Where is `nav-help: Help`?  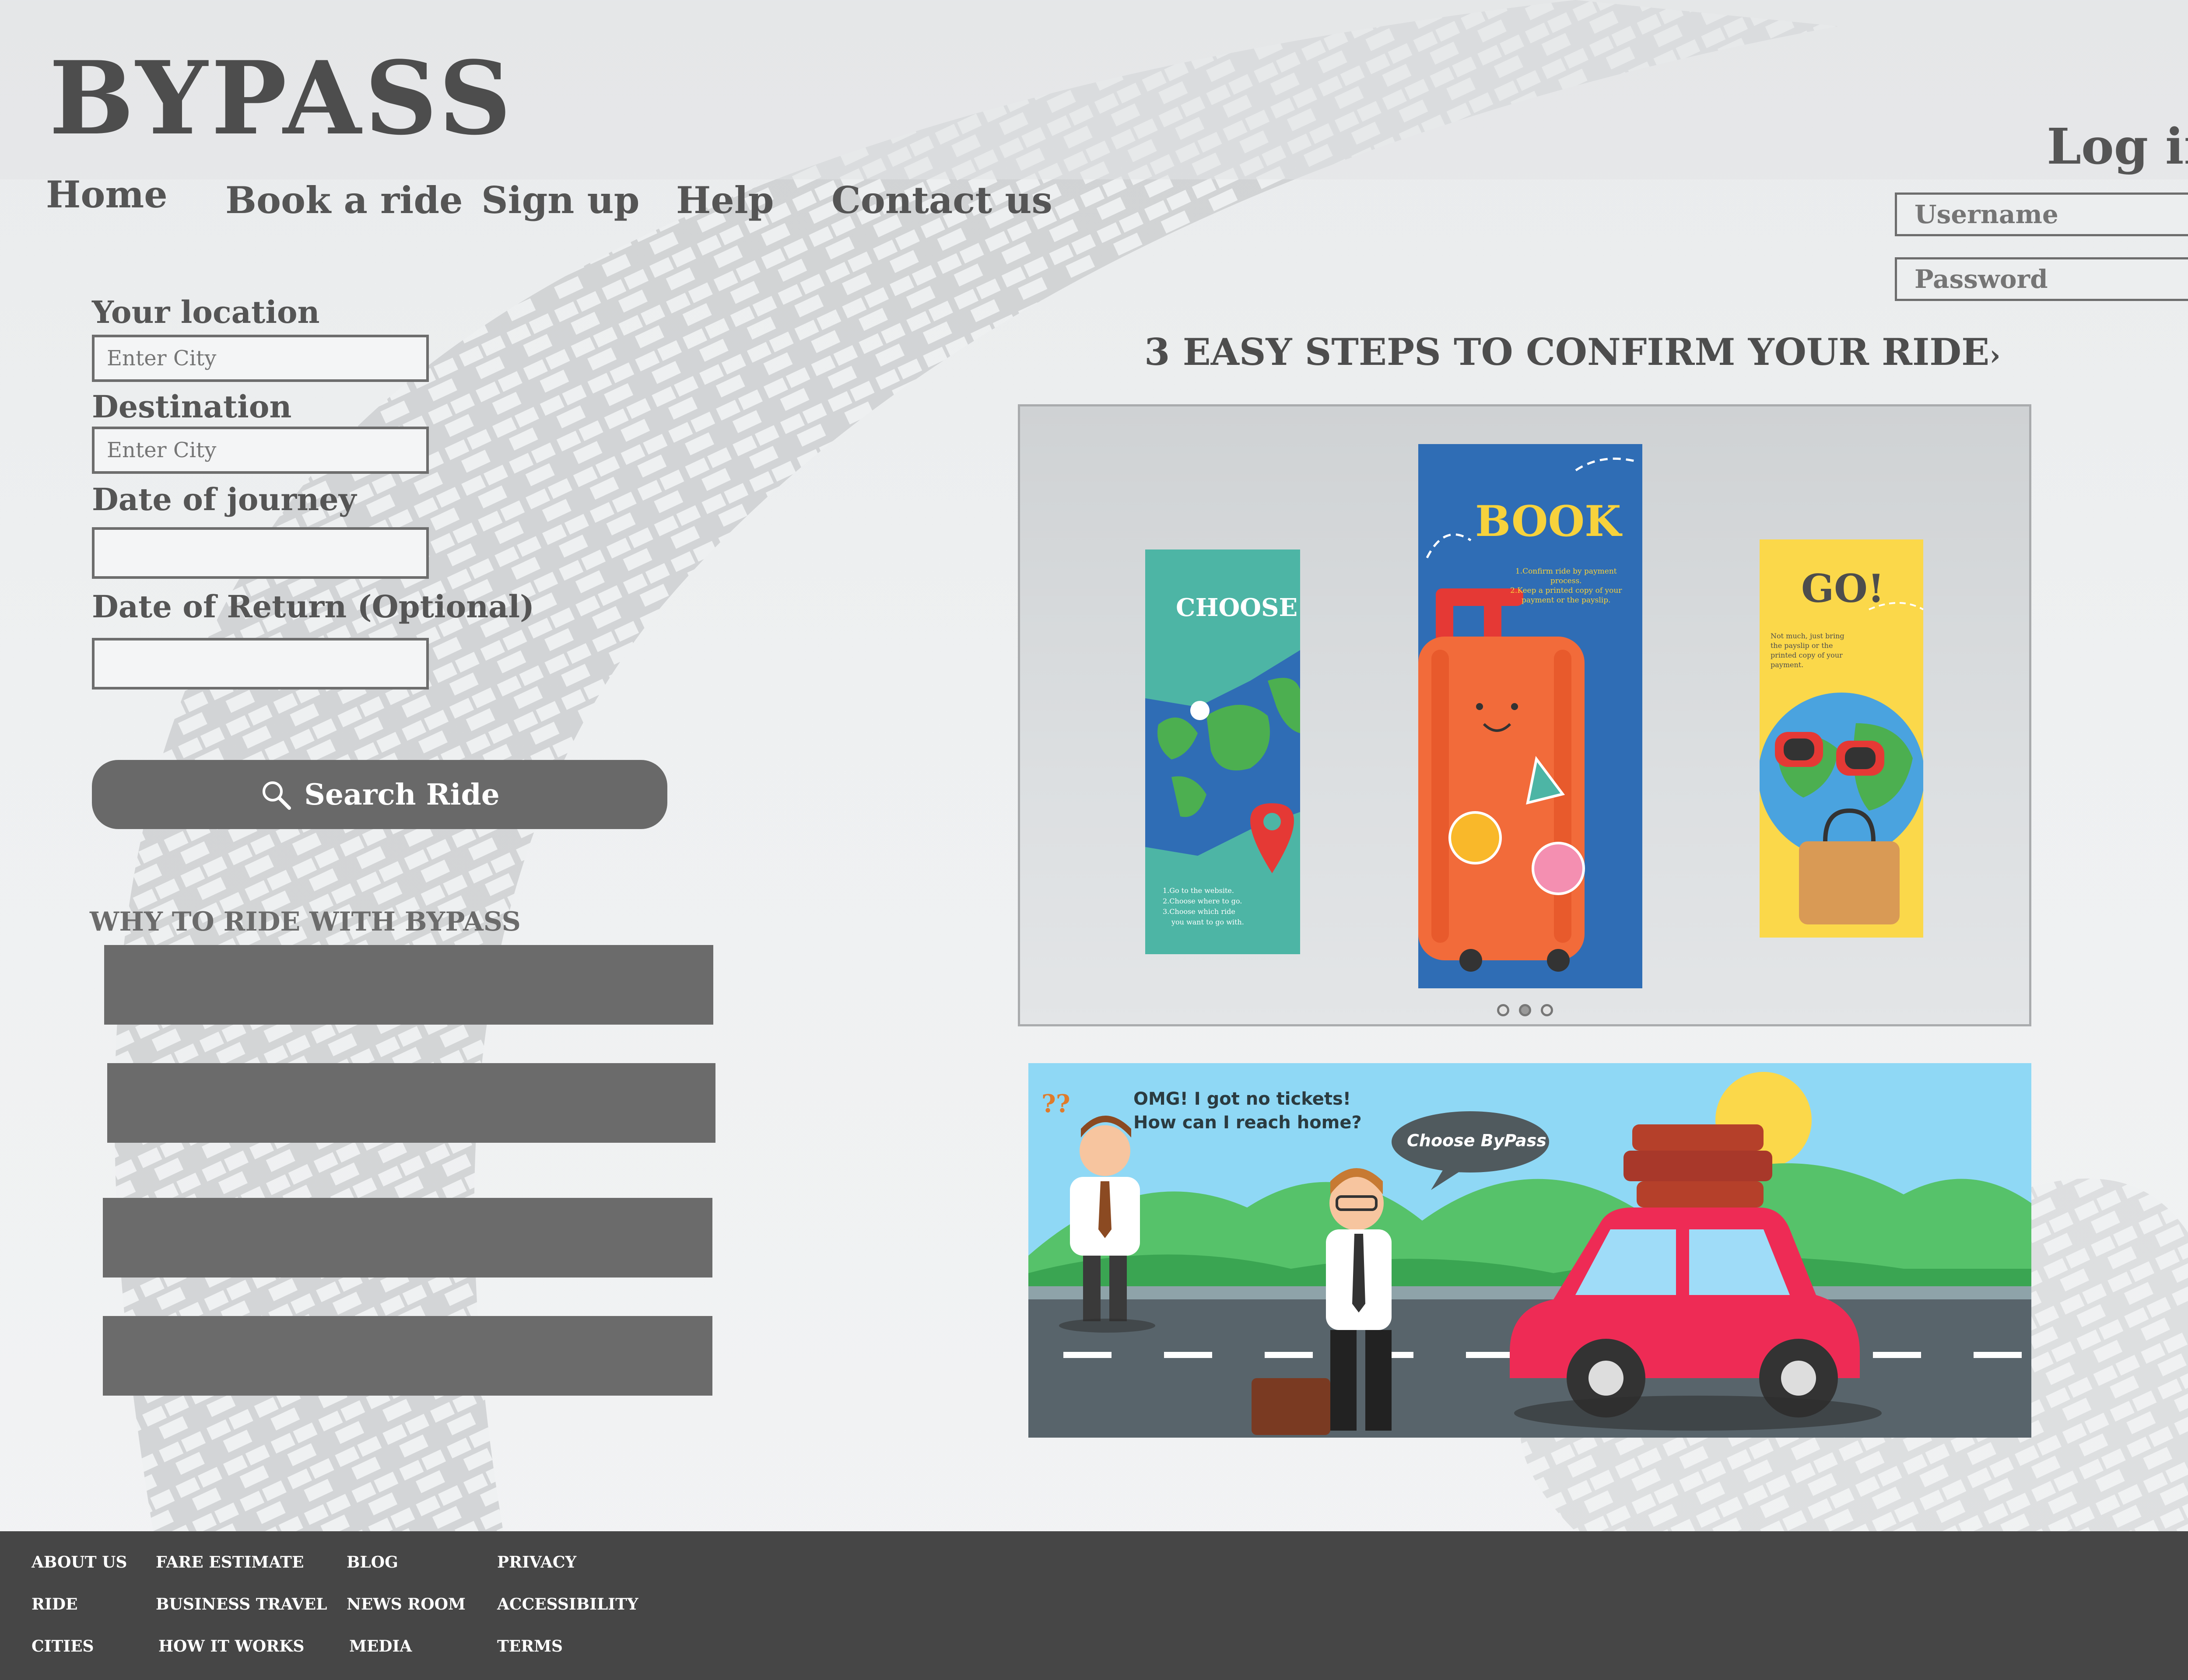
nav-help: Help is located at coordinates (725, 200).